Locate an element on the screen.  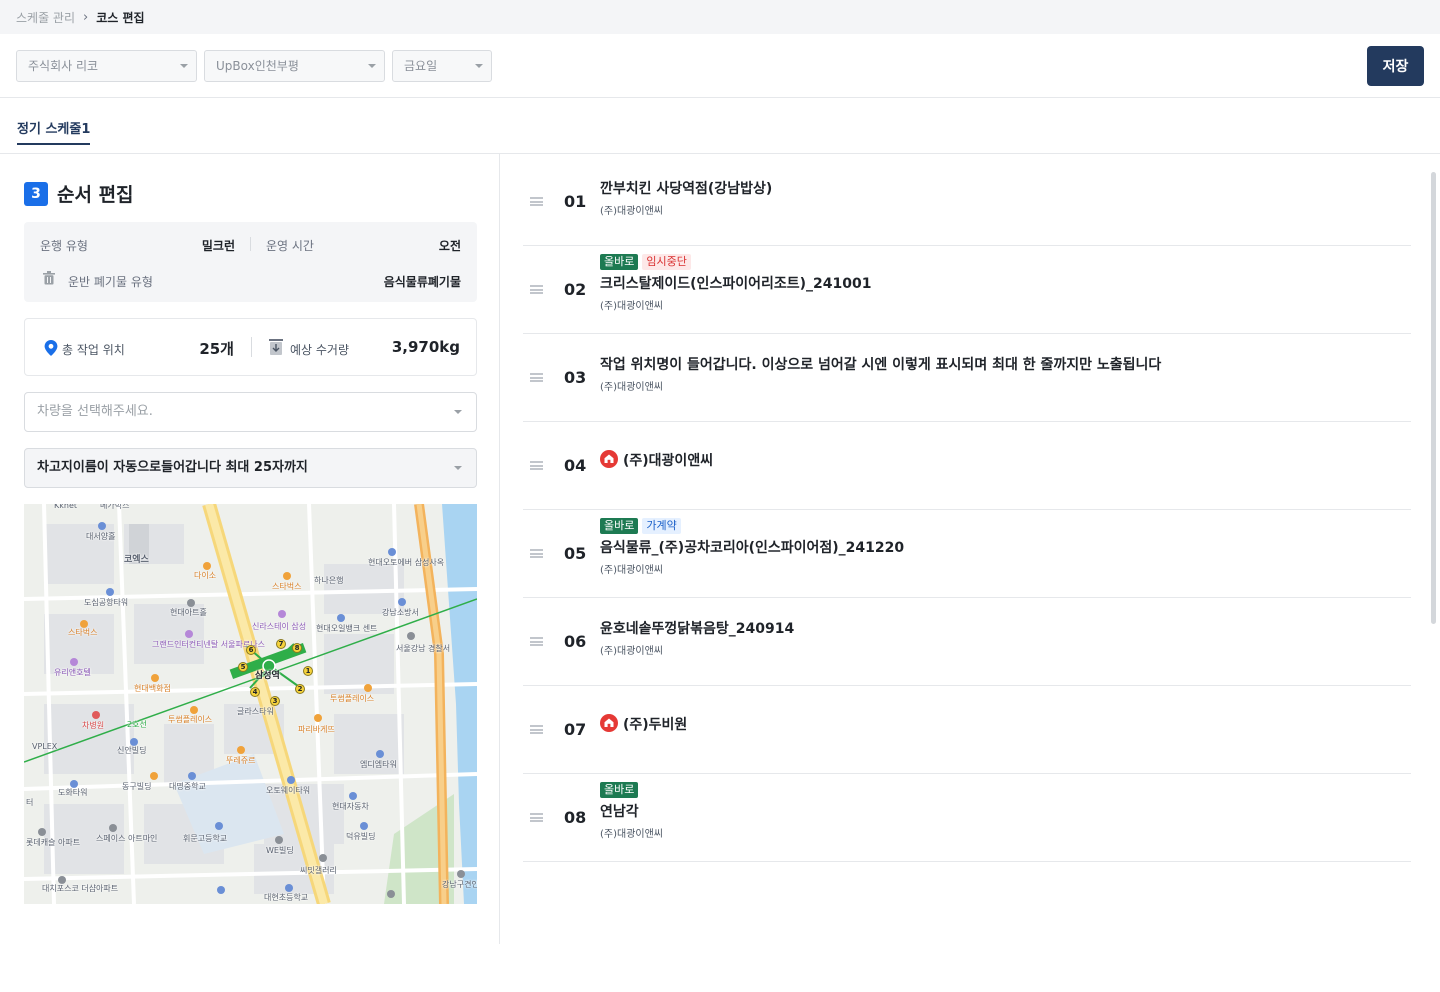
locations-label: 총 작업 위치 is located at coordinates (93, 350).